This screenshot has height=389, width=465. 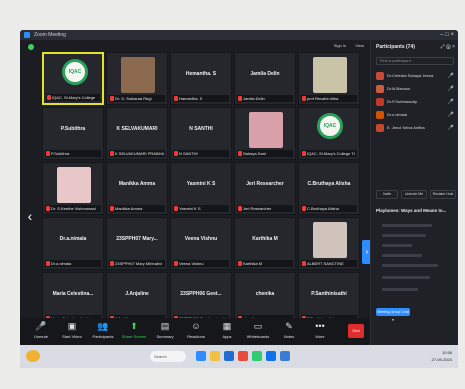 I want to click on avatar, so click(x=380, y=89).